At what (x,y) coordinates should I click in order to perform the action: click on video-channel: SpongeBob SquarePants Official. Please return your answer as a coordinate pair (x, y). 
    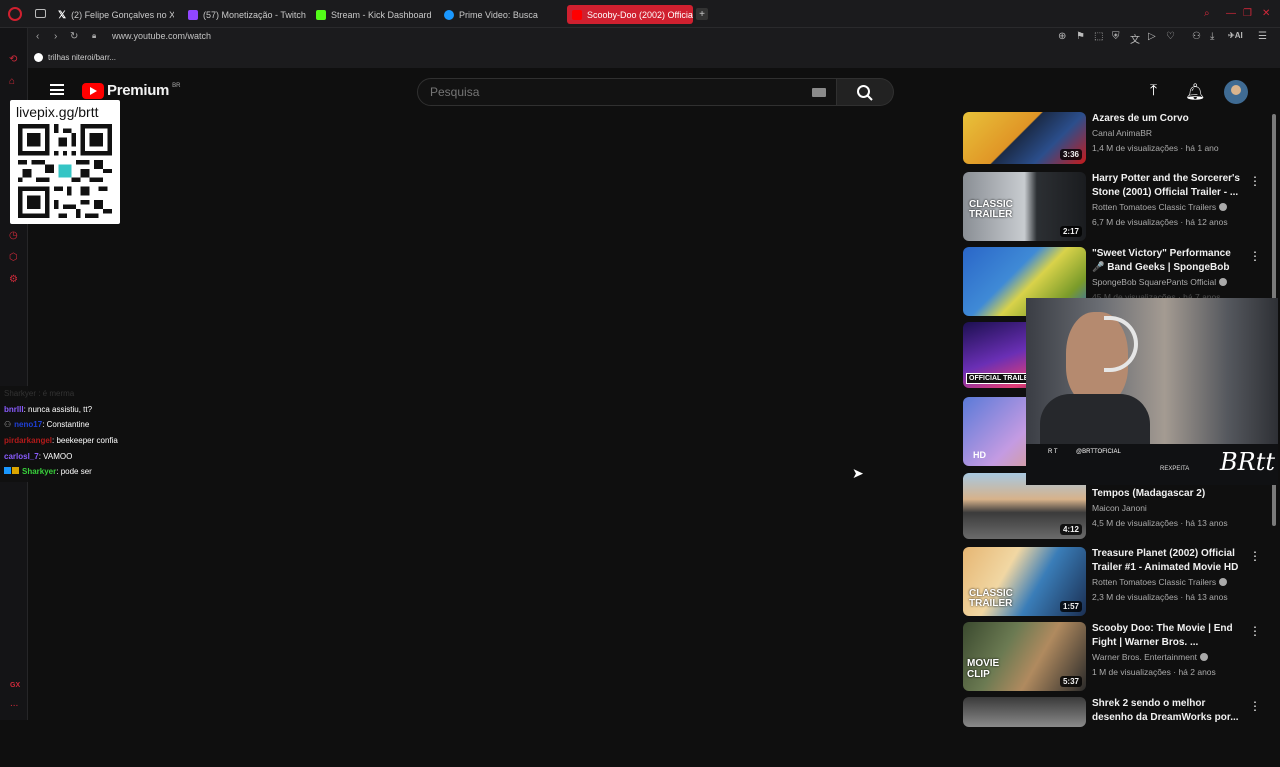
    Looking at the image, I should click on (1160, 282).